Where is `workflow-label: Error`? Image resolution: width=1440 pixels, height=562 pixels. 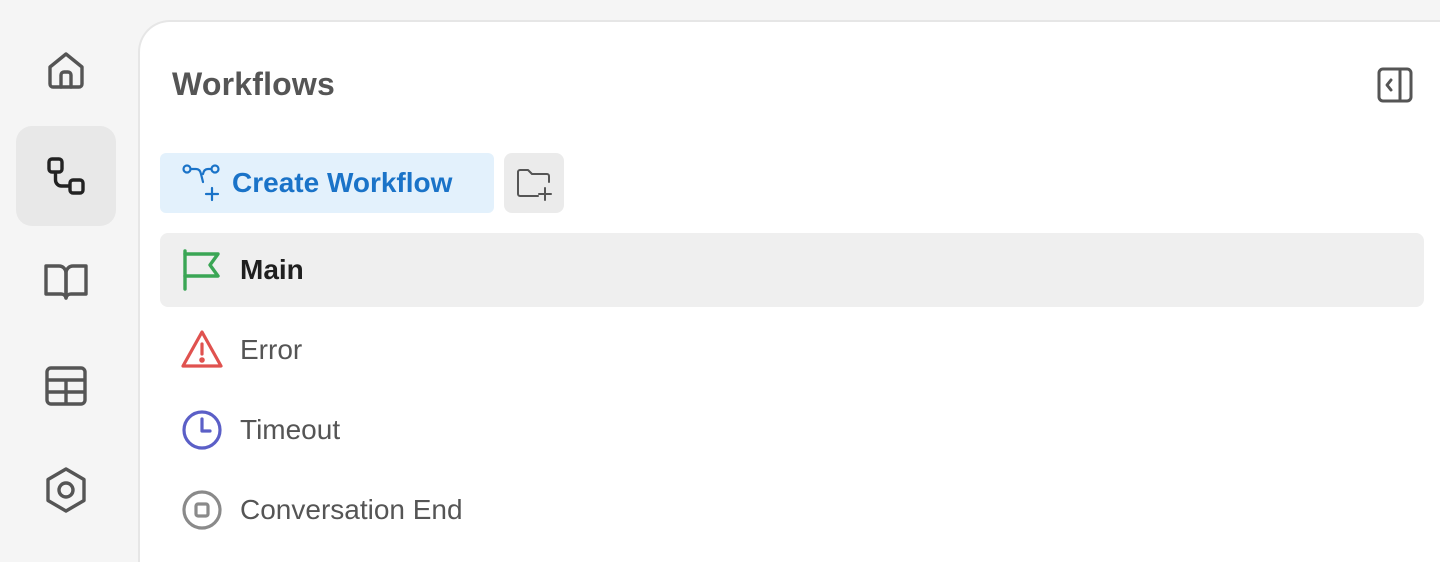
workflow-label: Error is located at coordinates (271, 349).